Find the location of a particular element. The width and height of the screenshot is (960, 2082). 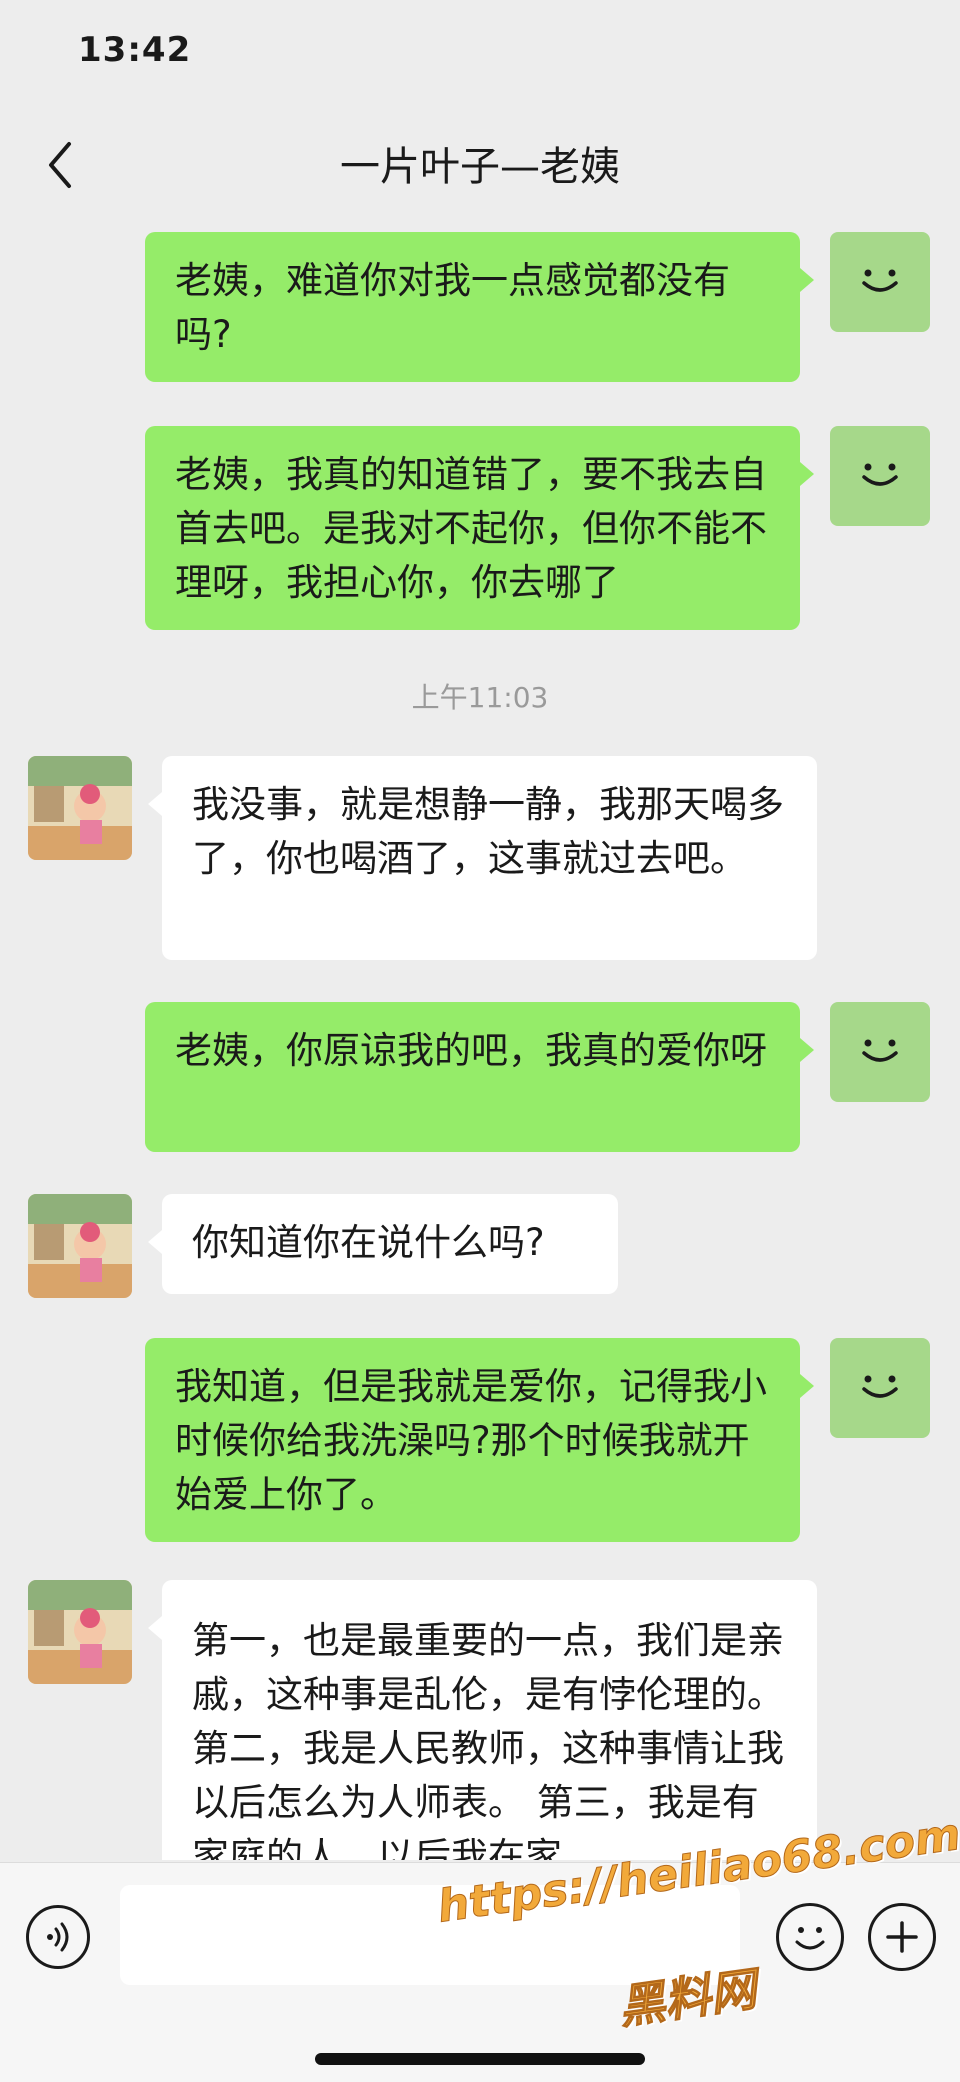

message-timestamp: 上午11:03 is located at coordinates (480, 697).